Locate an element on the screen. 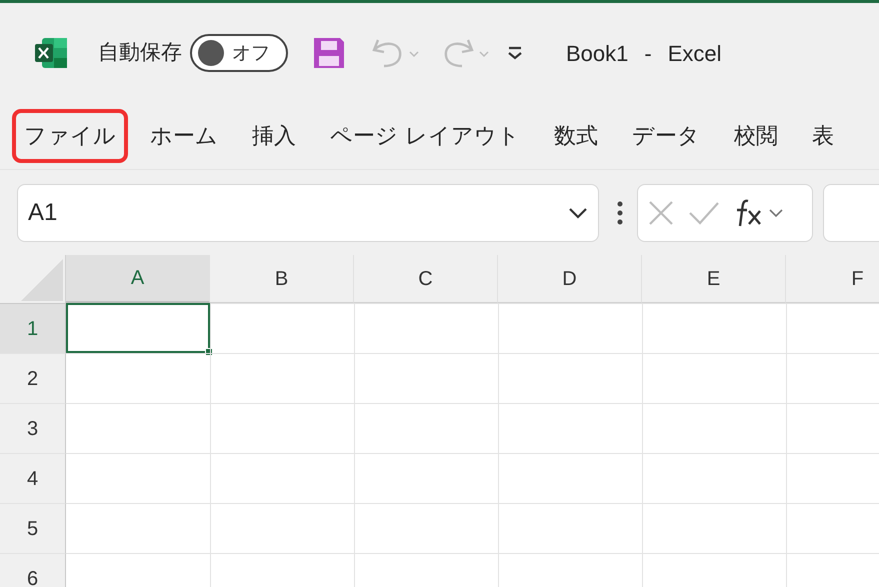 This screenshot has height=587, width=879. column-header: D is located at coordinates (570, 279).